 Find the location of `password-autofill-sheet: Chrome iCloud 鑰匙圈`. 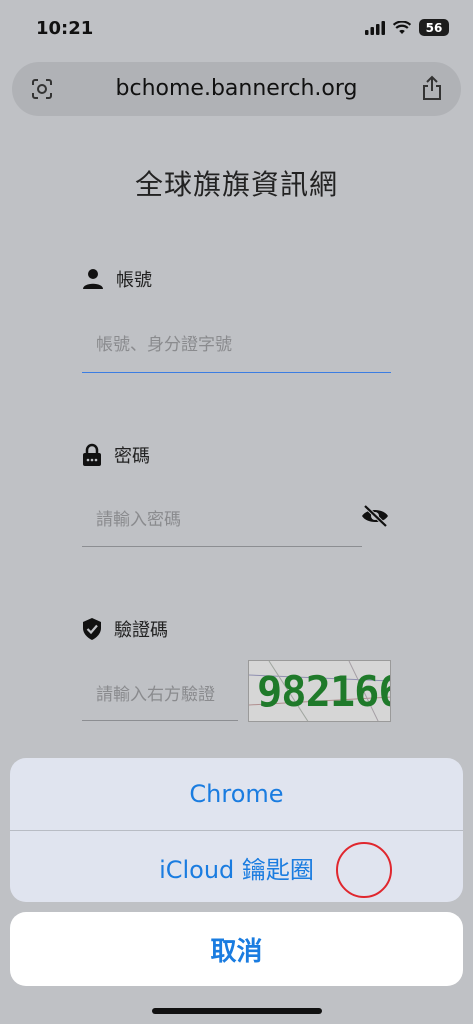

password-autofill-sheet: Chrome iCloud 鑰匙圈 is located at coordinates (236, 830).